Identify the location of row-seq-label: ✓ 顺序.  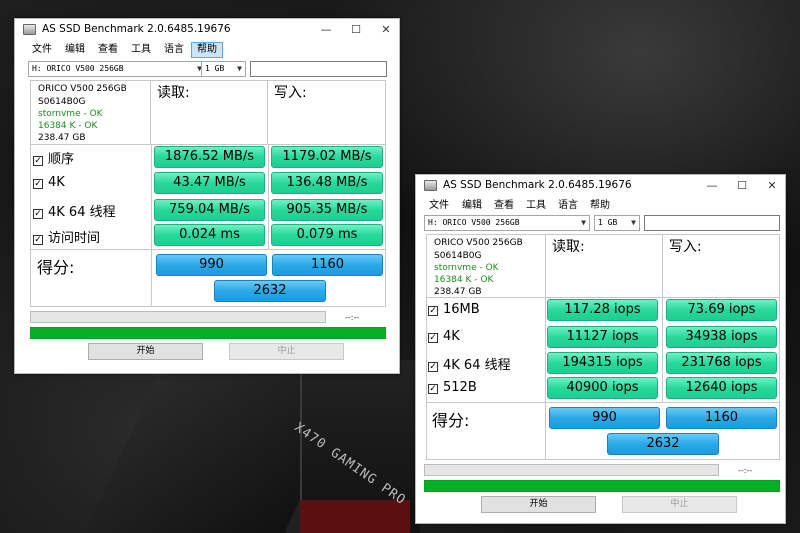
(53, 157).